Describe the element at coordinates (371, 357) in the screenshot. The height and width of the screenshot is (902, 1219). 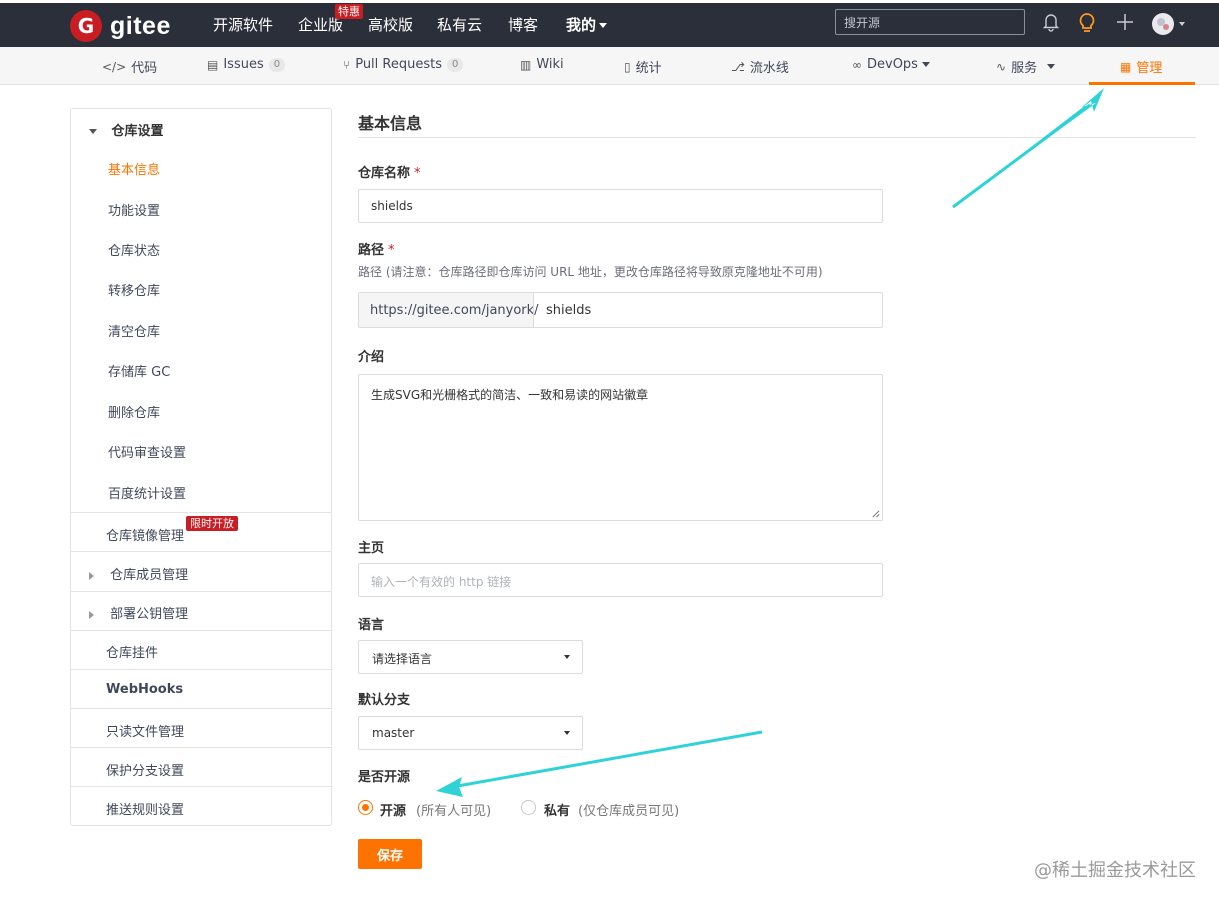
I see `intro-label: 介绍` at that location.